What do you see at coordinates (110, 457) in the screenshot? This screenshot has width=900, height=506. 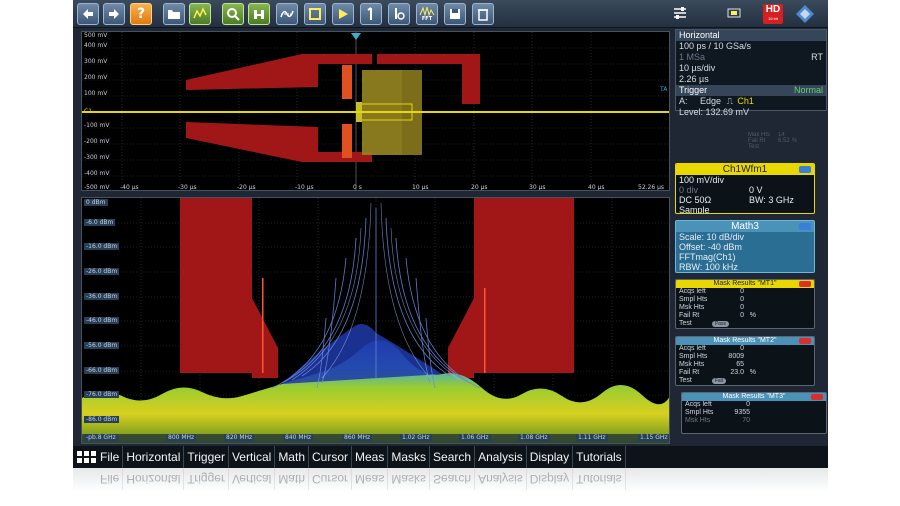 I see `menu-file: File` at bounding box center [110, 457].